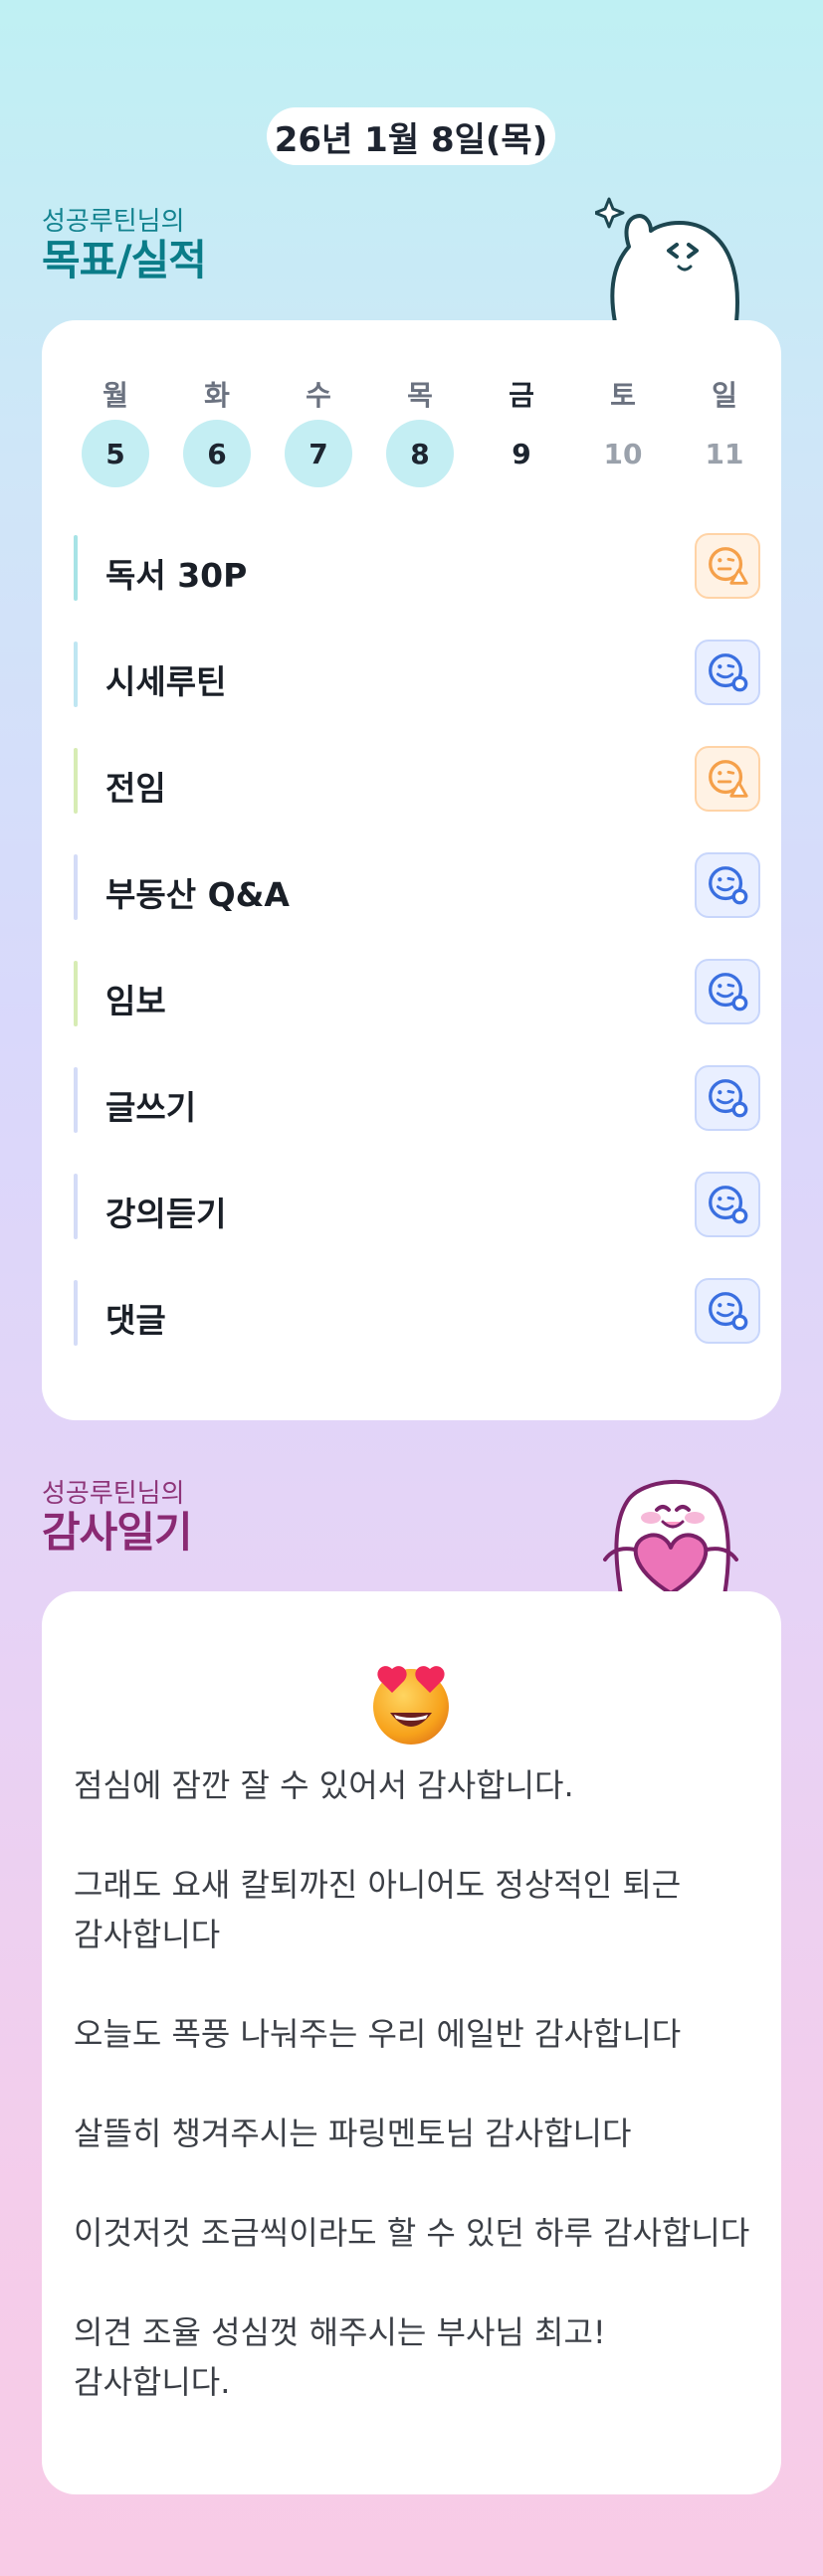  I want to click on gratitude-entry: 살뜰히 챙겨주시는 파링멘토님 감사합니다, so click(353, 2133).